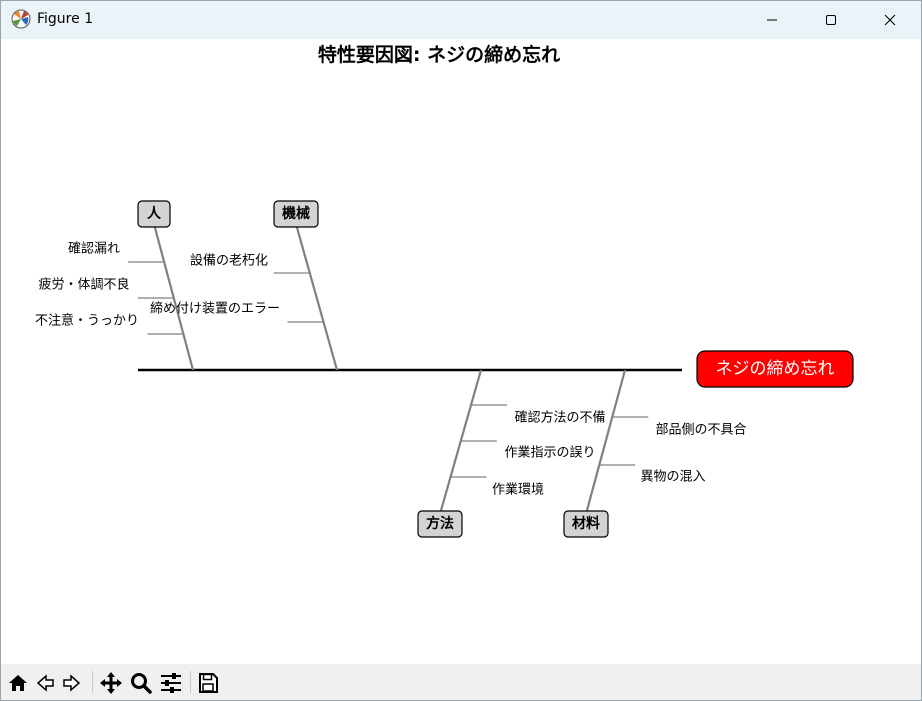 This screenshot has width=922, height=701. What do you see at coordinates (586, 523) in the screenshot?
I see `category-label: 材料` at bounding box center [586, 523].